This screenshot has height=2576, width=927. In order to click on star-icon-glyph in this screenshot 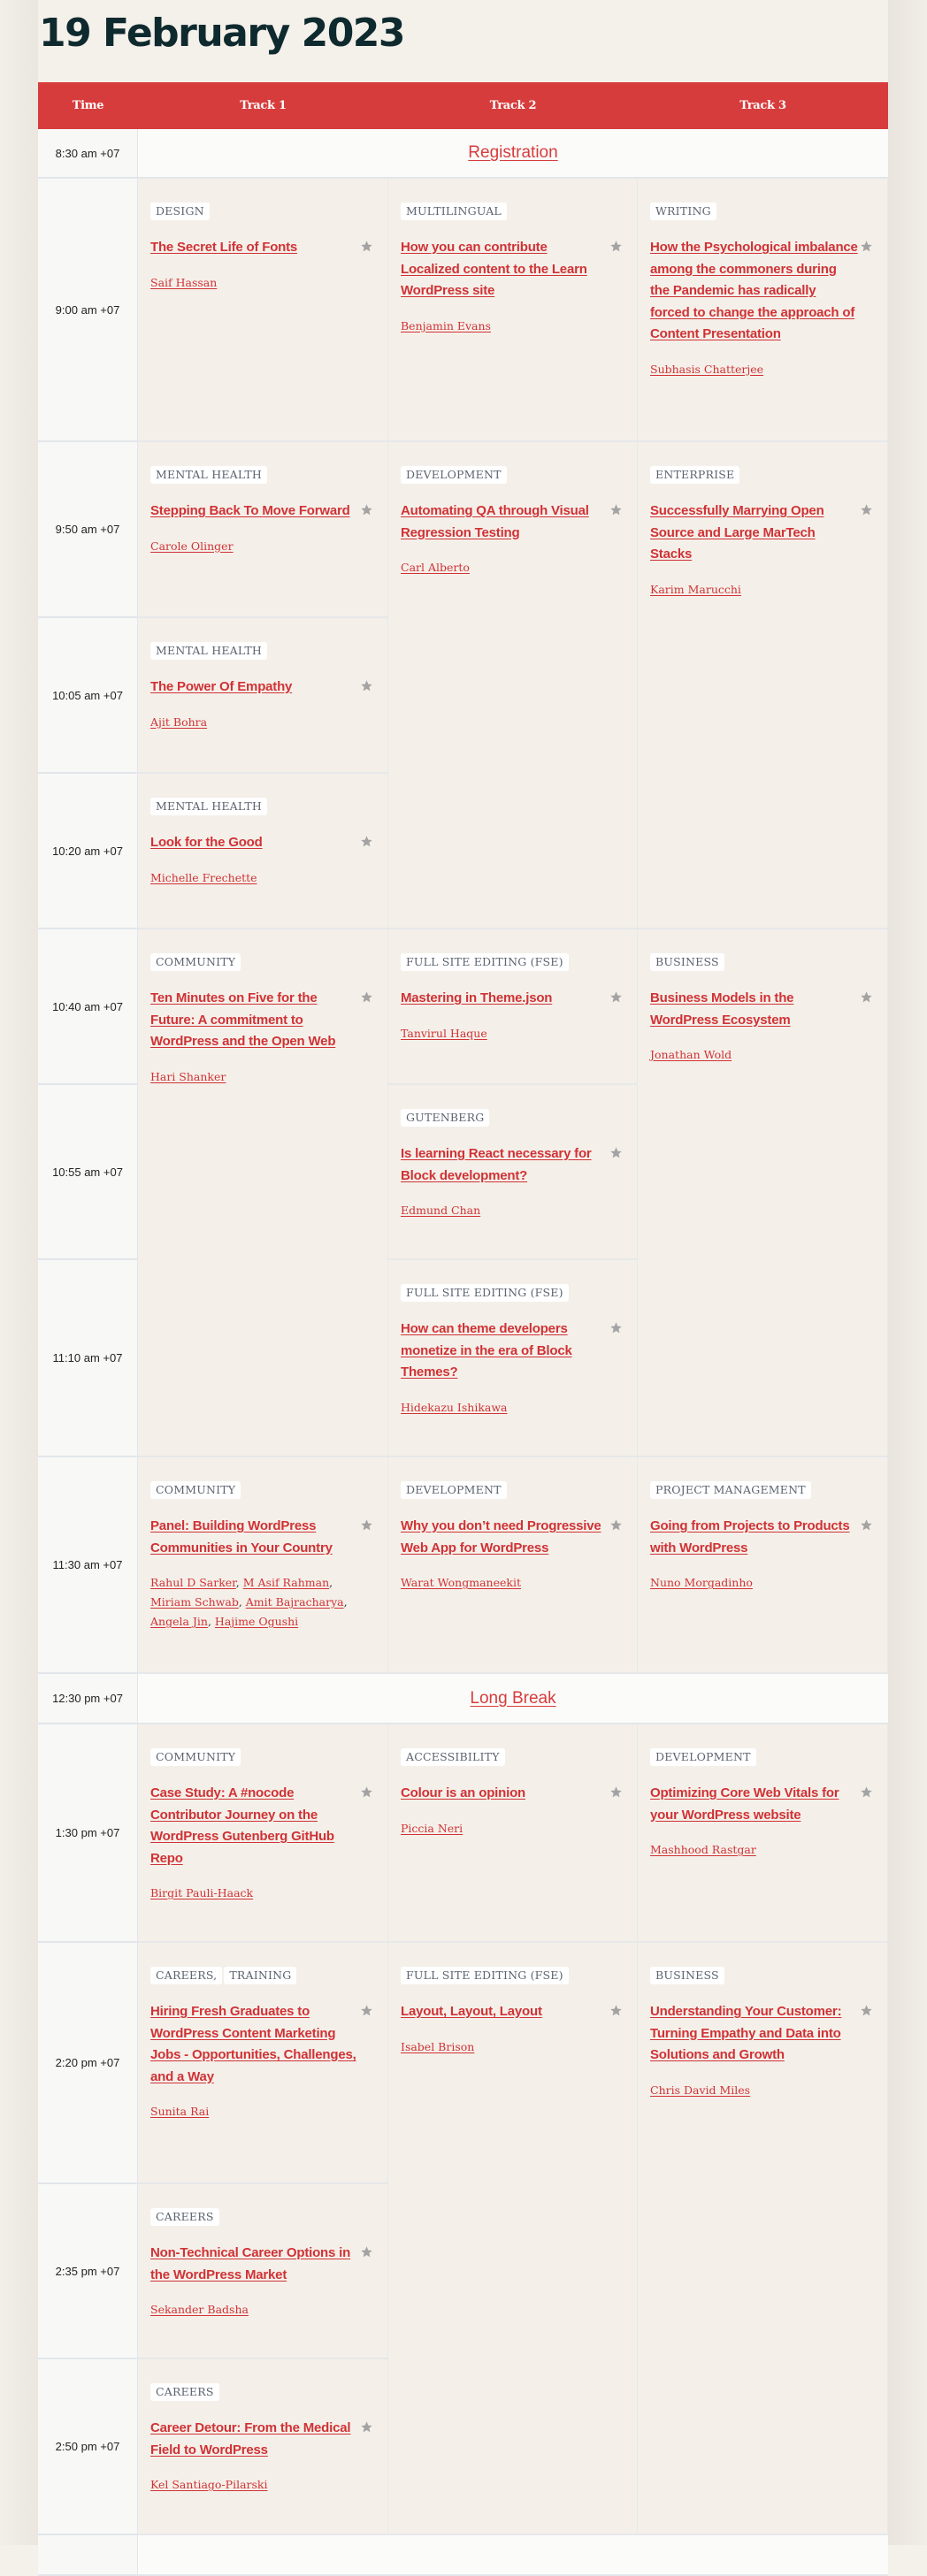, I will do `click(366, 247)`.